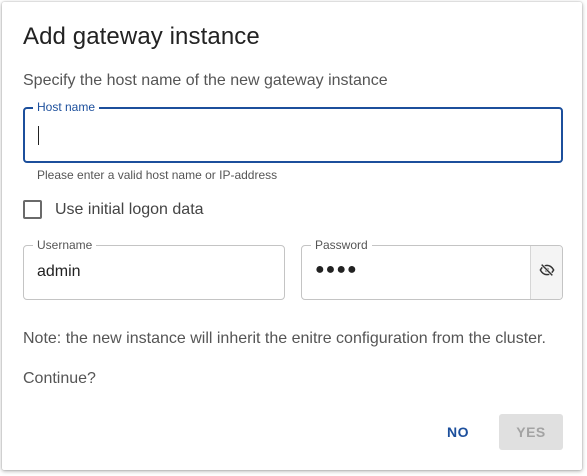 Image resolution: width=587 pixels, height=476 pixels. Describe the element at coordinates (65, 245) in the screenshot. I see `username-label: Username` at that location.